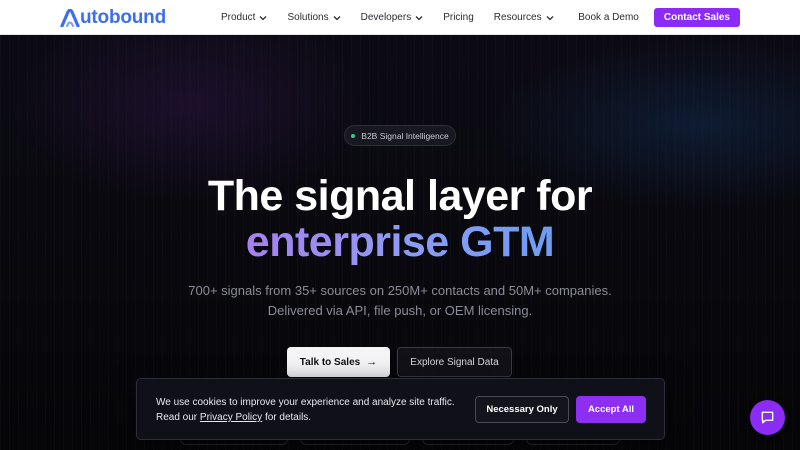 Image resolution: width=800 pixels, height=450 pixels. I want to click on autobound-logo-icon, so click(70, 18).